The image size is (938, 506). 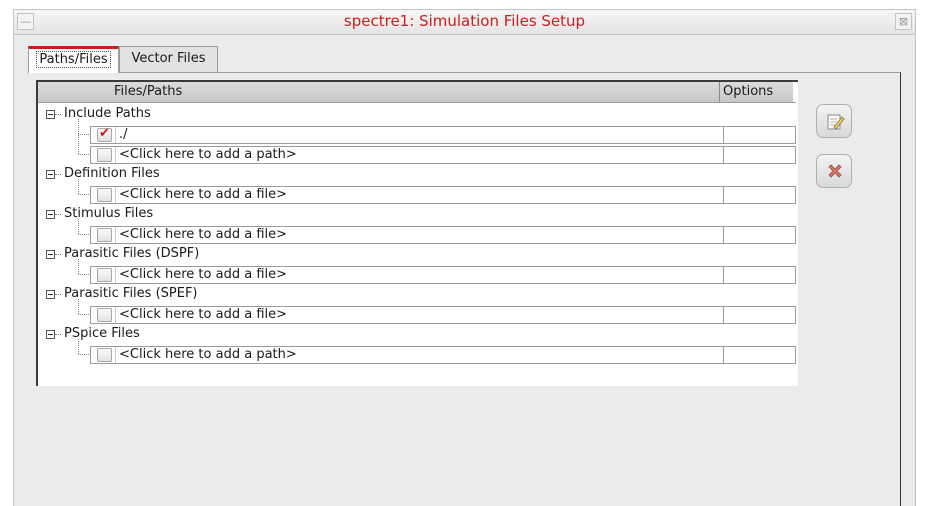 I want to click on path-text: ./, so click(x=123, y=135).